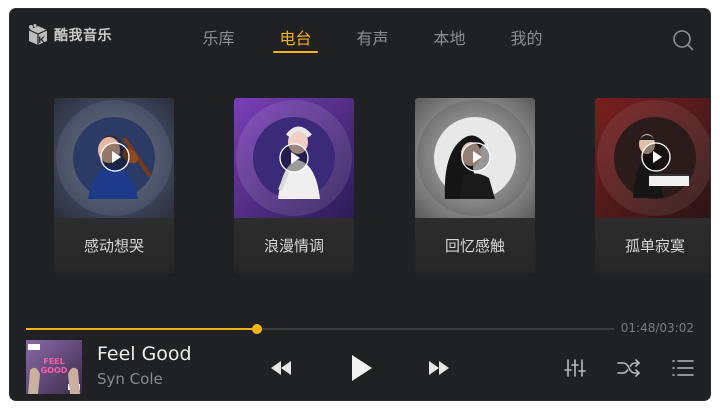 The width and height of the screenshot is (720, 410). What do you see at coordinates (38, 35) in the screenshot?
I see `kuwo-logo-icon: K` at bounding box center [38, 35].